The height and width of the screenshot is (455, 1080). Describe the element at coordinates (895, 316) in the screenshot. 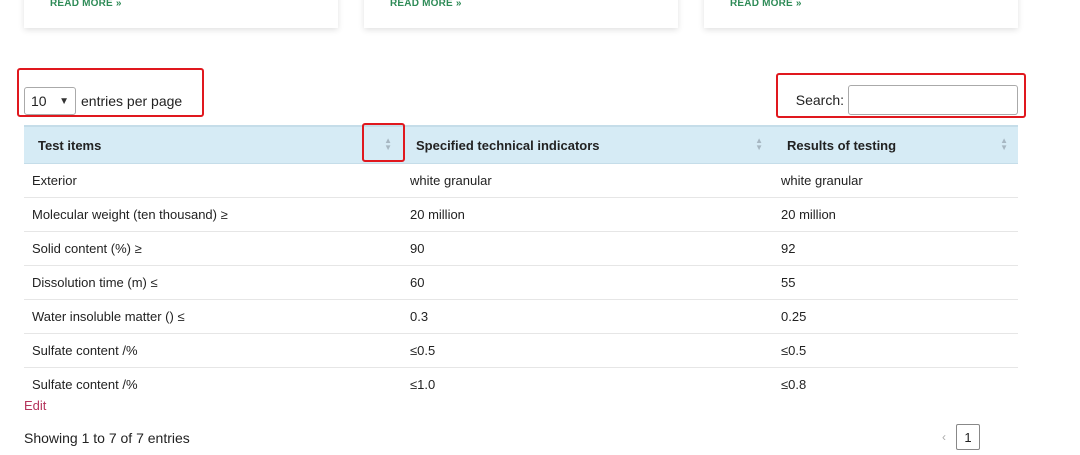

I see `table-cell: 0.25` at that location.